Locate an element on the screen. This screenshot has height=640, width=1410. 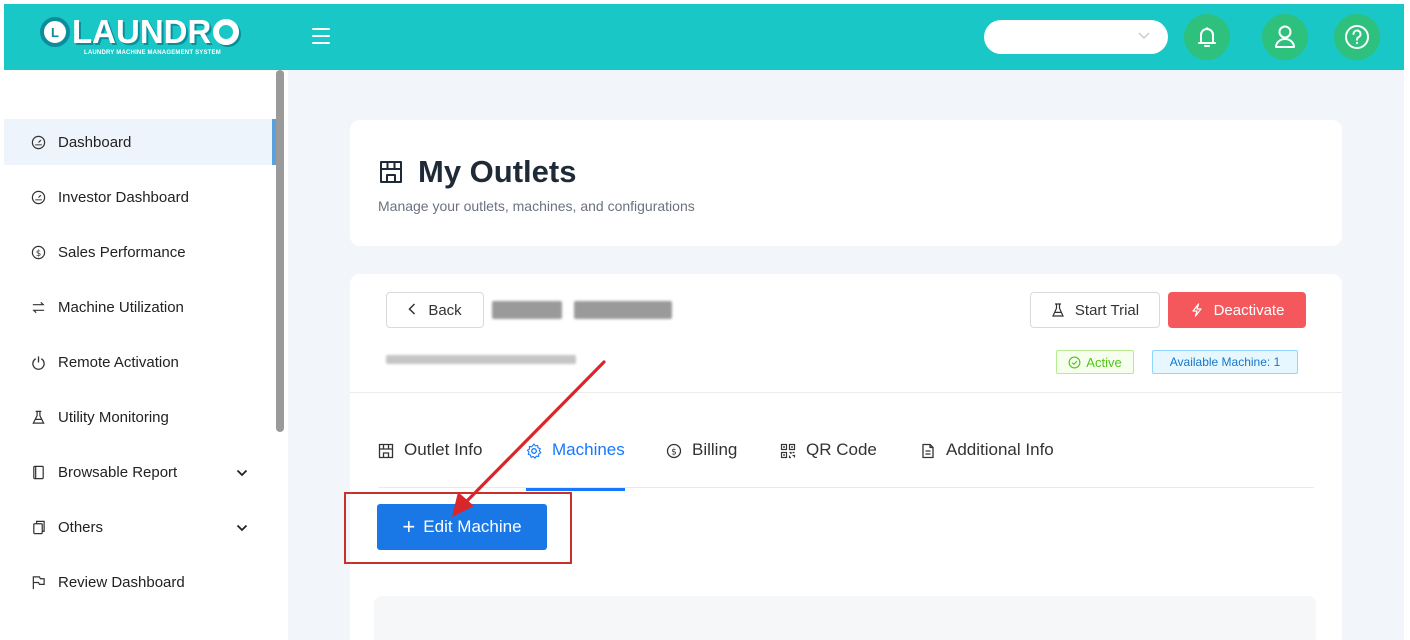
bell-icon is located at coordinates (1207, 37).